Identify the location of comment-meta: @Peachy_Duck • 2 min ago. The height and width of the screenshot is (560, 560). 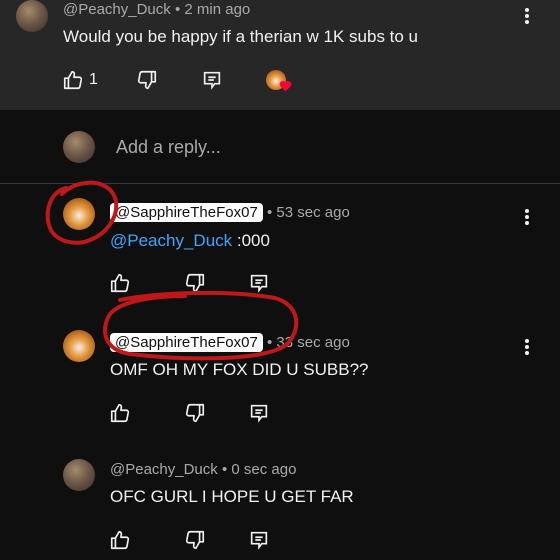
(157, 9).